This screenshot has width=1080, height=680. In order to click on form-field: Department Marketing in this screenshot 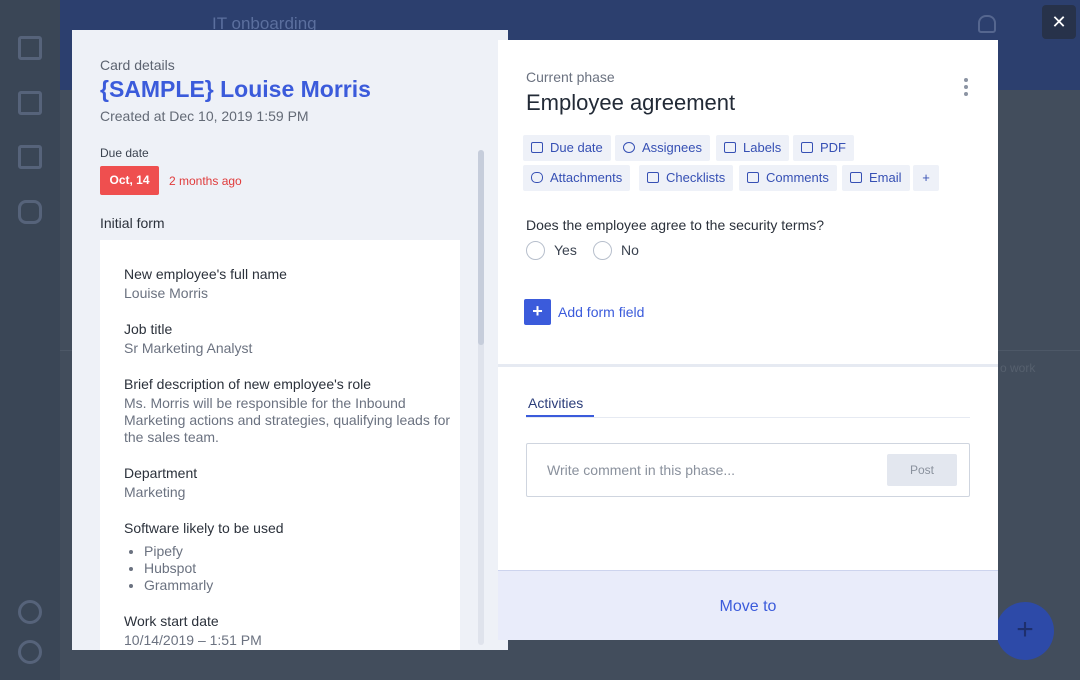, I will do `click(292, 483)`.